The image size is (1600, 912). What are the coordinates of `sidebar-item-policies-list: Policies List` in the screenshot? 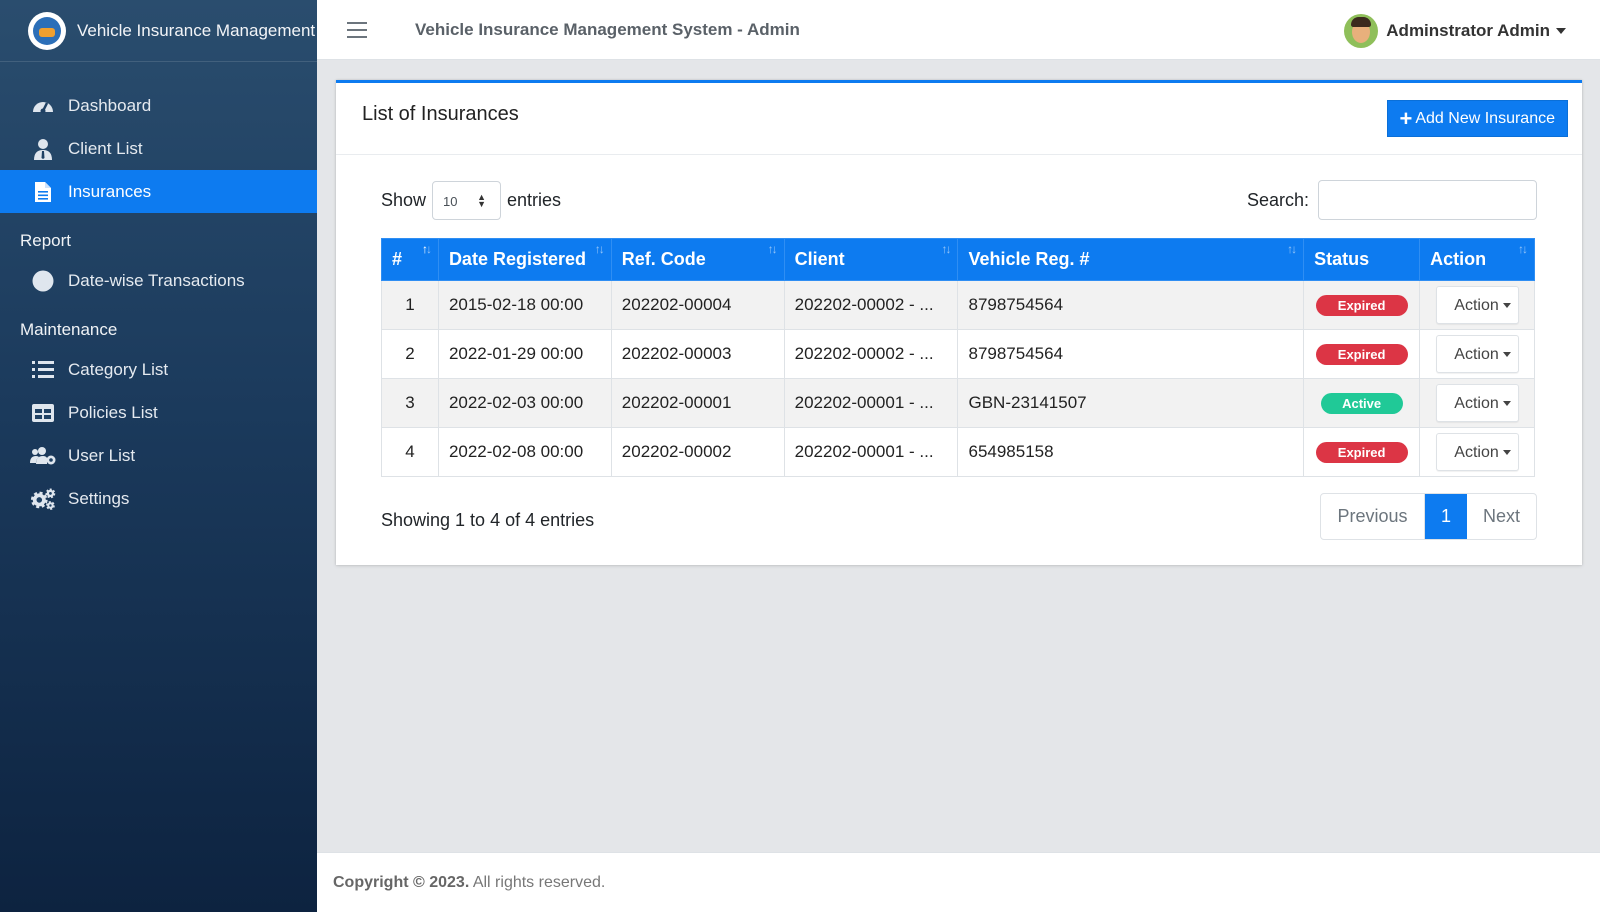 It's located at (158, 412).